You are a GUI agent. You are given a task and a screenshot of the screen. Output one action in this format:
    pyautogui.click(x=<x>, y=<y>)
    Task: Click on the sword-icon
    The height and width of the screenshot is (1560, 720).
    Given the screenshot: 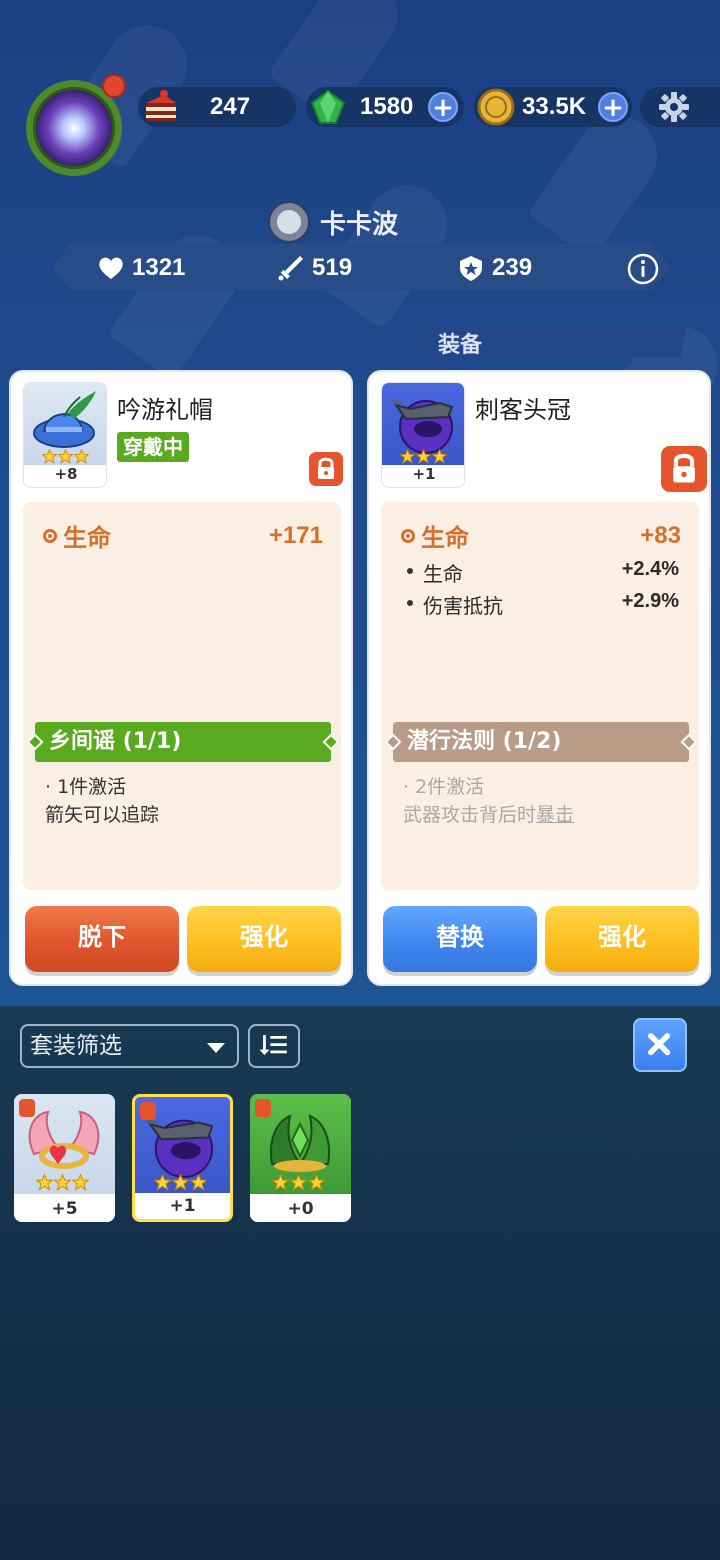 What is the action you would take?
    pyautogui.click(x=290, y=268)
    